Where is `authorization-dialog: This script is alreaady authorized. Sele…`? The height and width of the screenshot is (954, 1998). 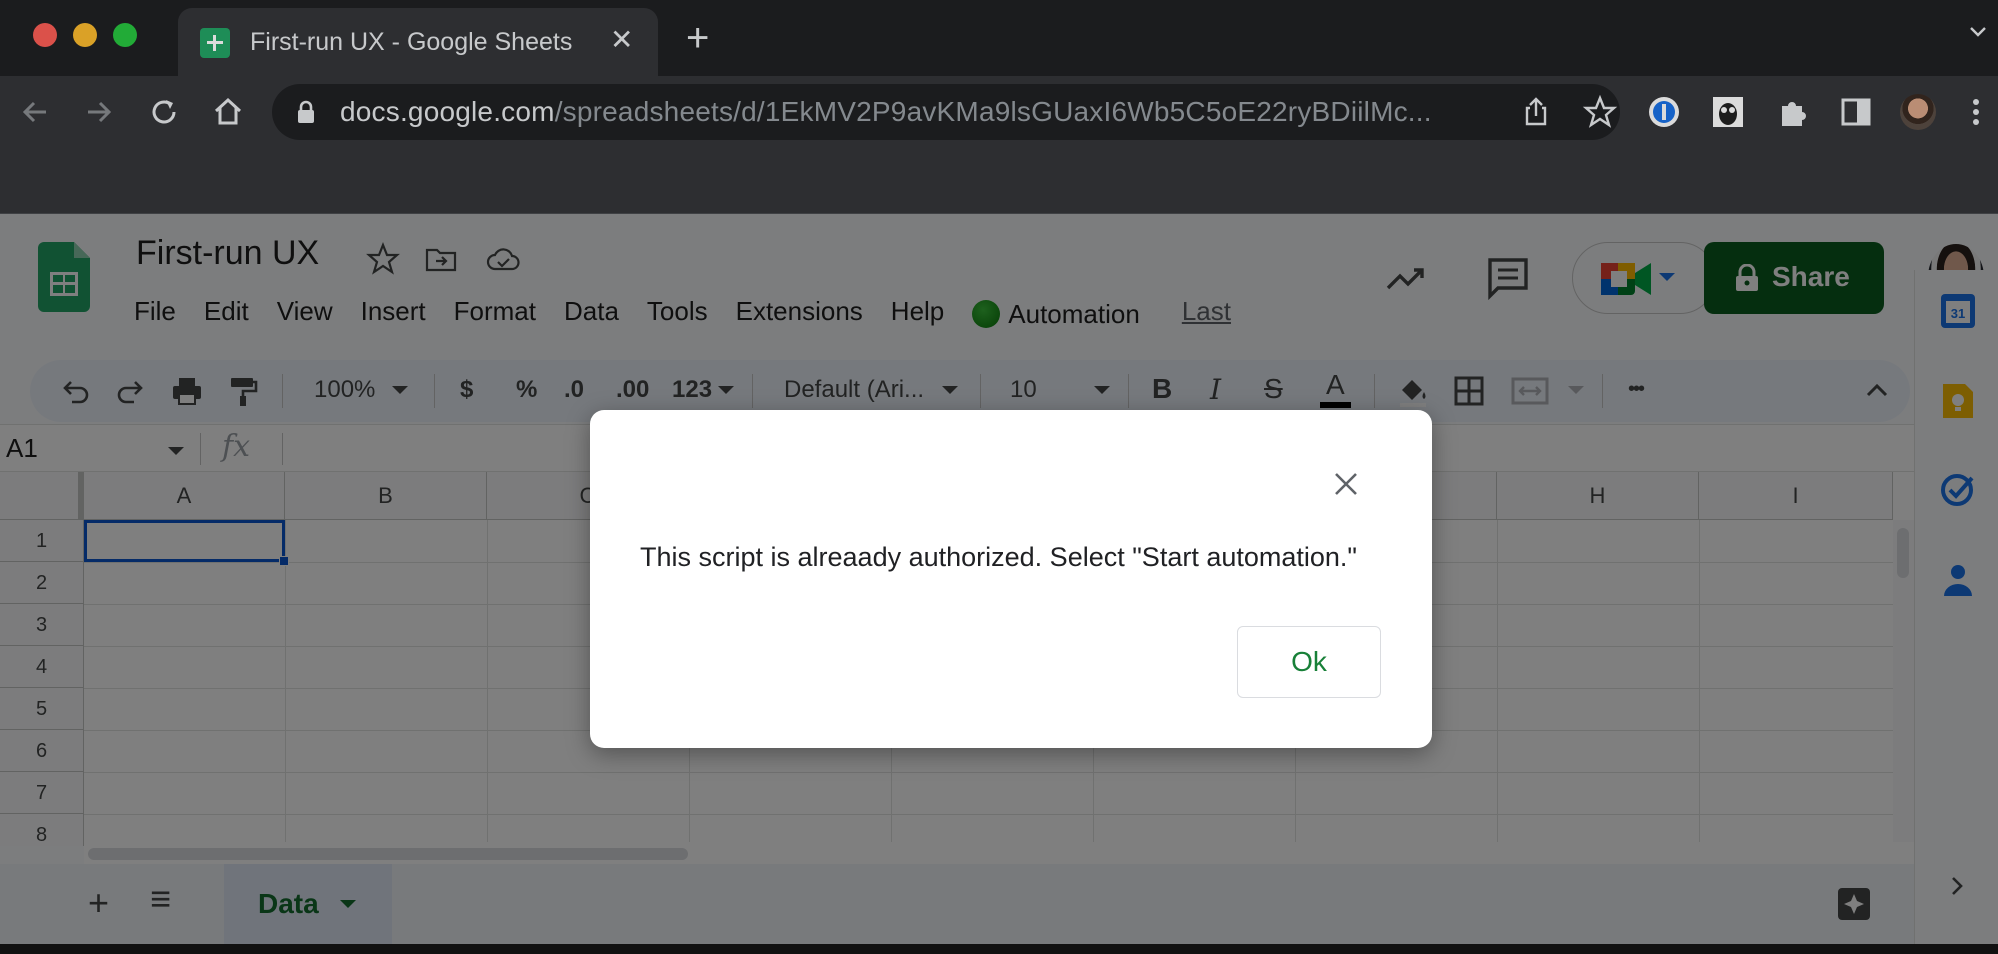 authorization-dialog: This script is alreaady authorized. Sele… is located at coordinates (1011, 579).